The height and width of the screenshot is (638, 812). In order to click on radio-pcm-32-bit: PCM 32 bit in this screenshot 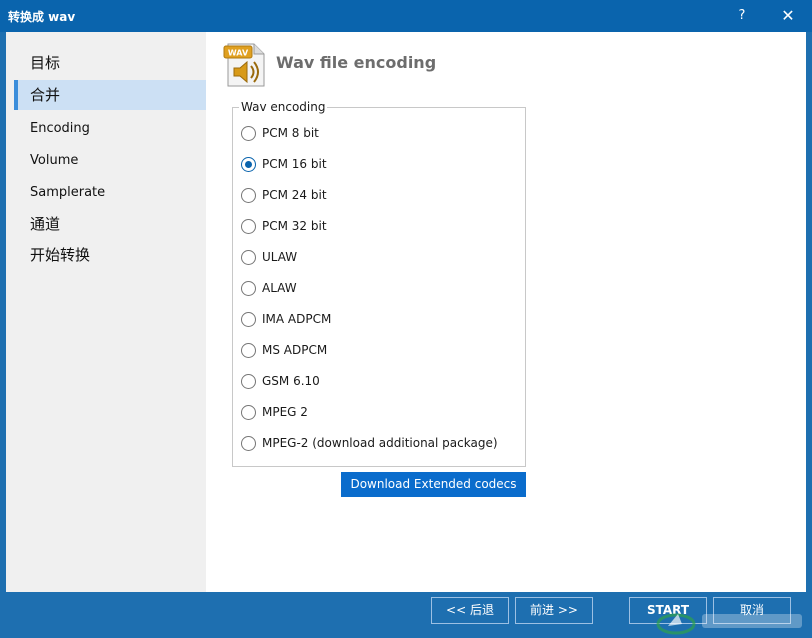, I will do `click(381, 227)`.